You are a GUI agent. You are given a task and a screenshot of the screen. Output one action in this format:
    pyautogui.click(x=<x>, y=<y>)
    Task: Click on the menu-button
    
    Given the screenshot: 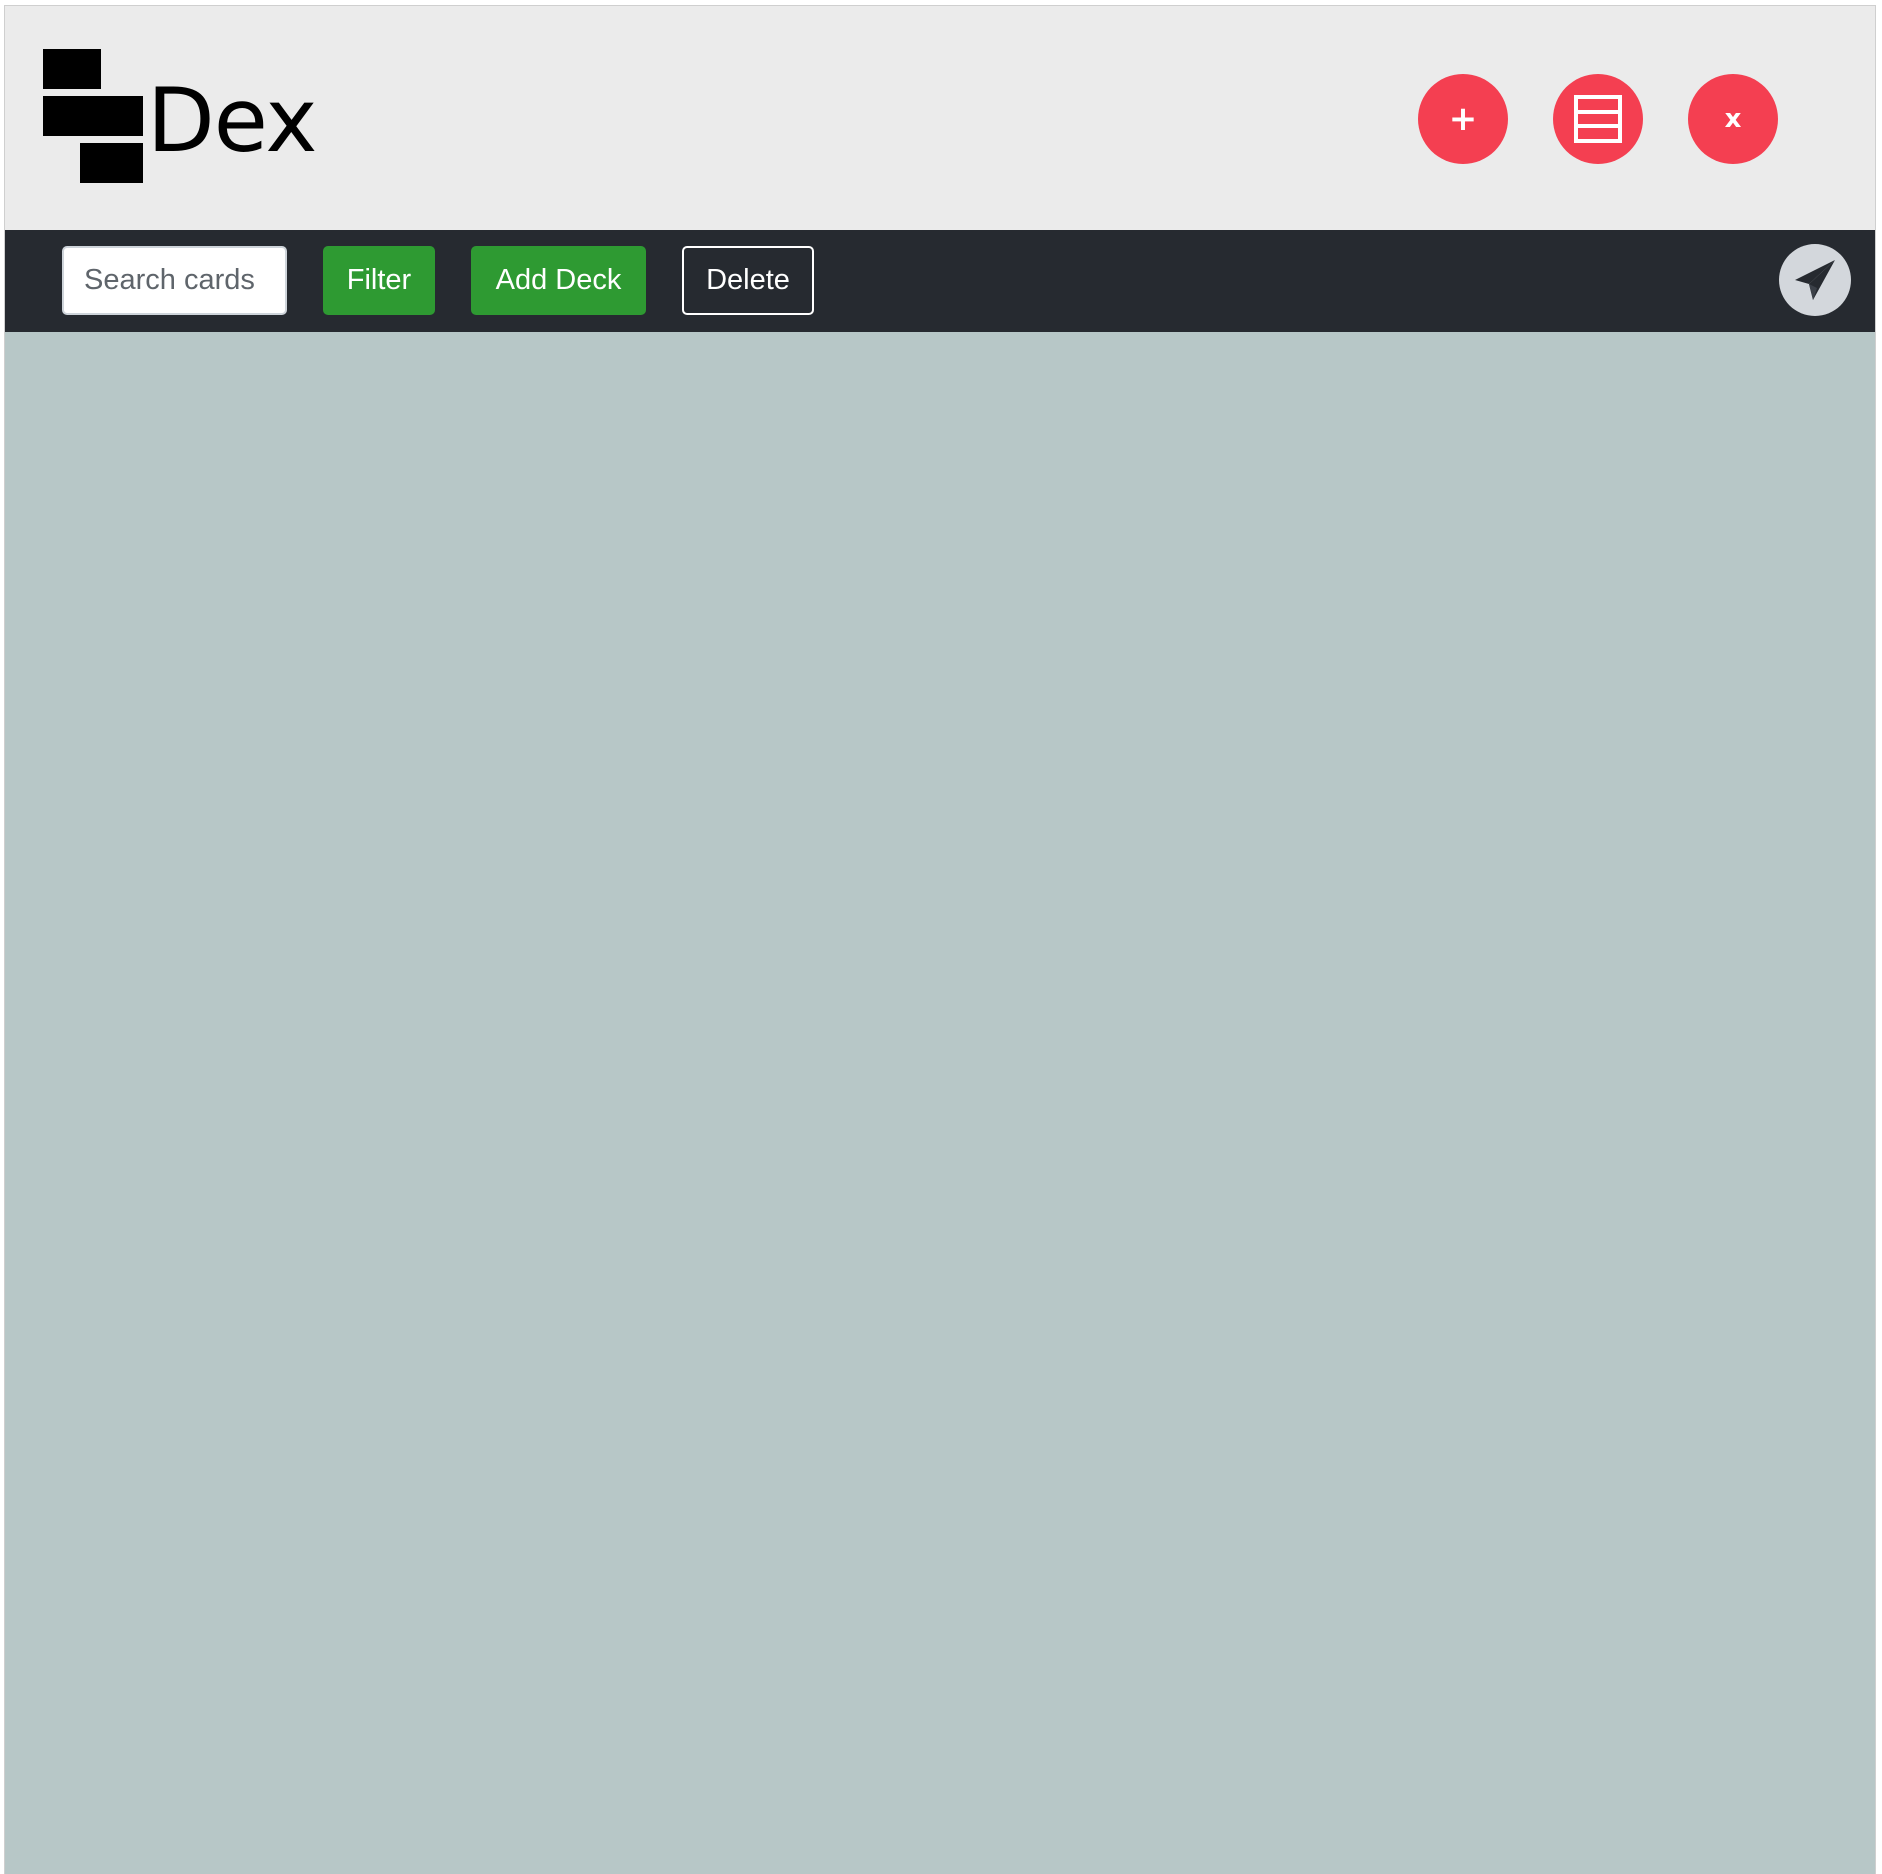 What is the action you would take?
    pyautogui.click(x=1598, y=119)
    